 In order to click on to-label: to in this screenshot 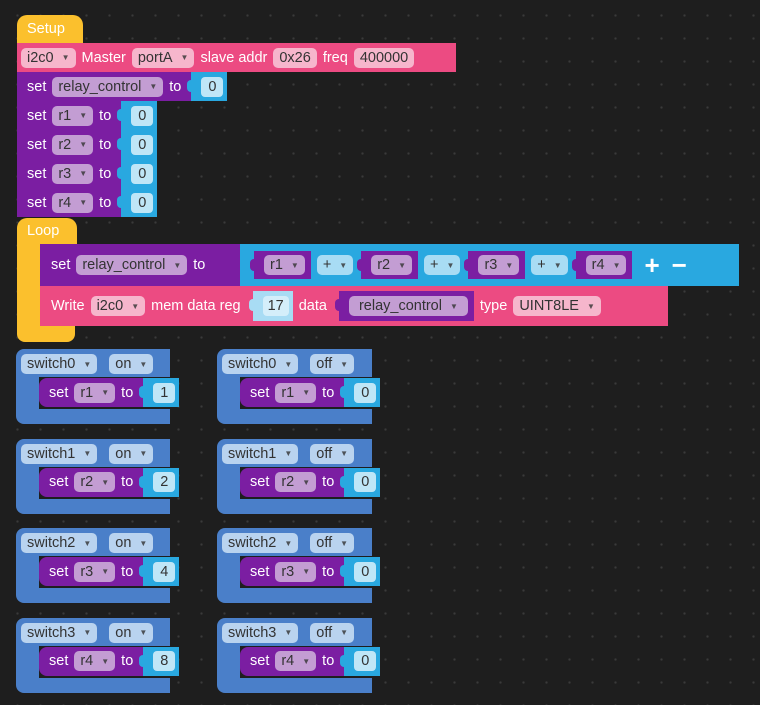, I will do `click(175, 86)`.